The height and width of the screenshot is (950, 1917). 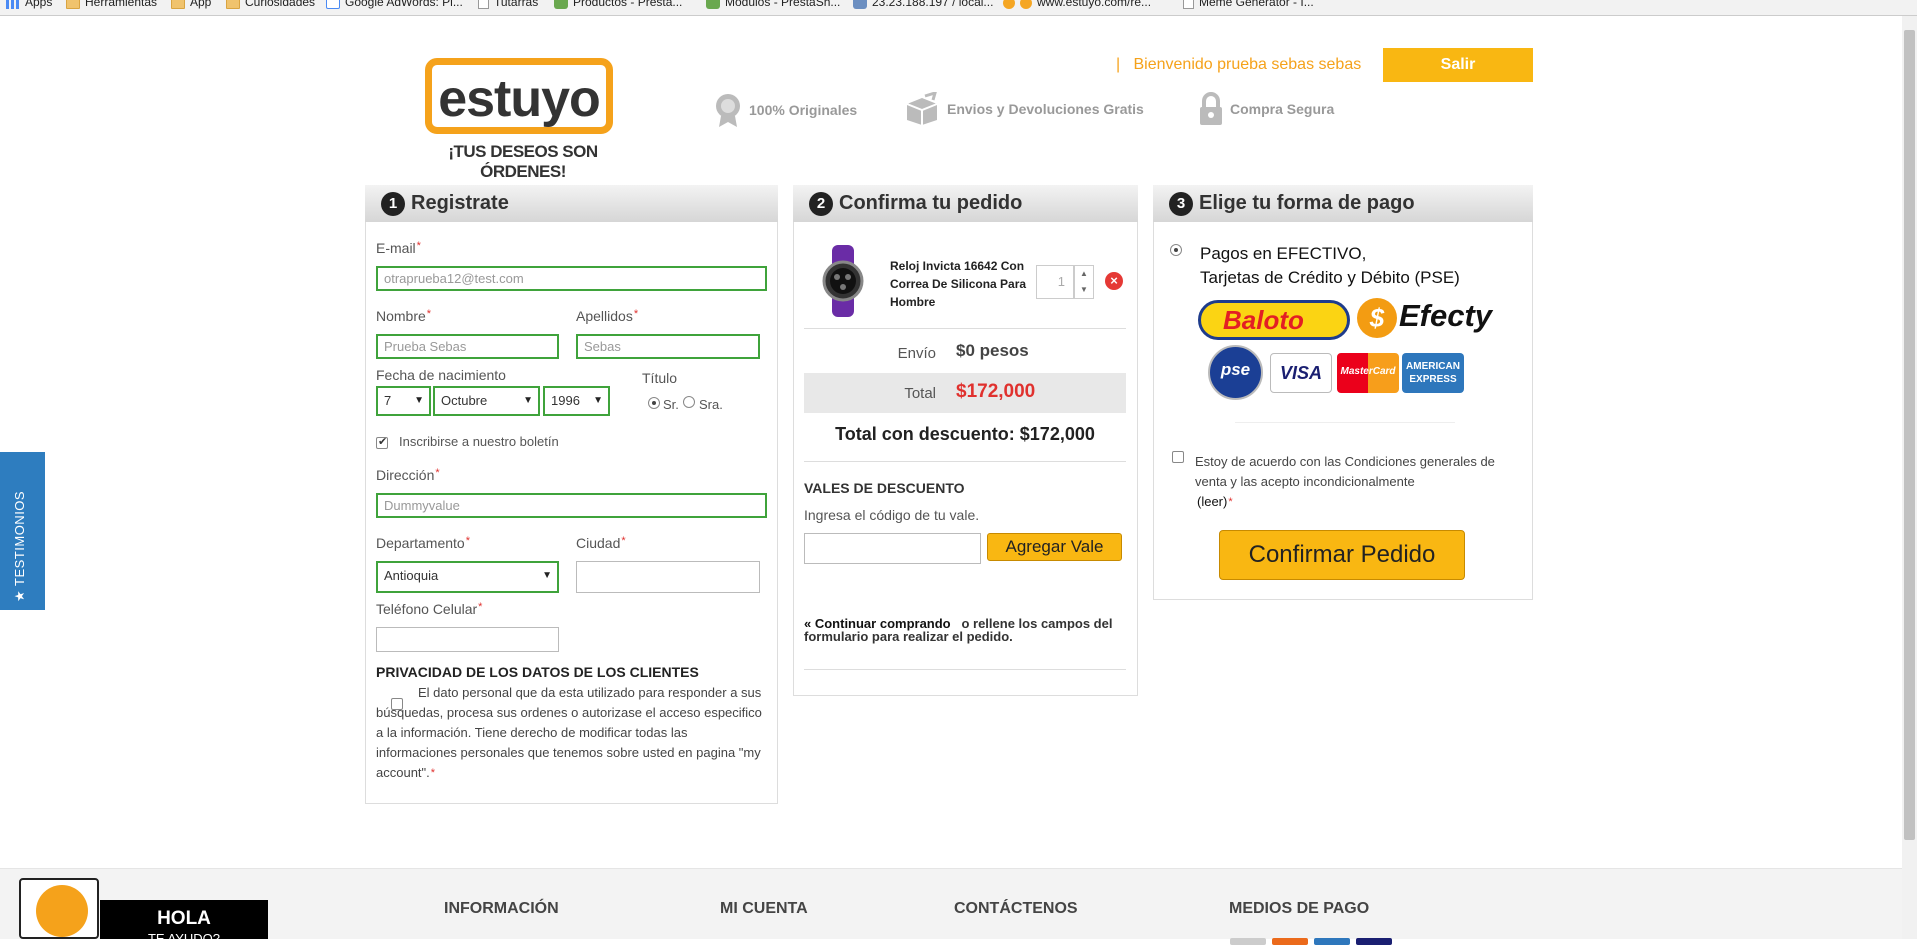 I want to click on feature-compra-segura: Compra Segura, so click(x=1266, y=110).